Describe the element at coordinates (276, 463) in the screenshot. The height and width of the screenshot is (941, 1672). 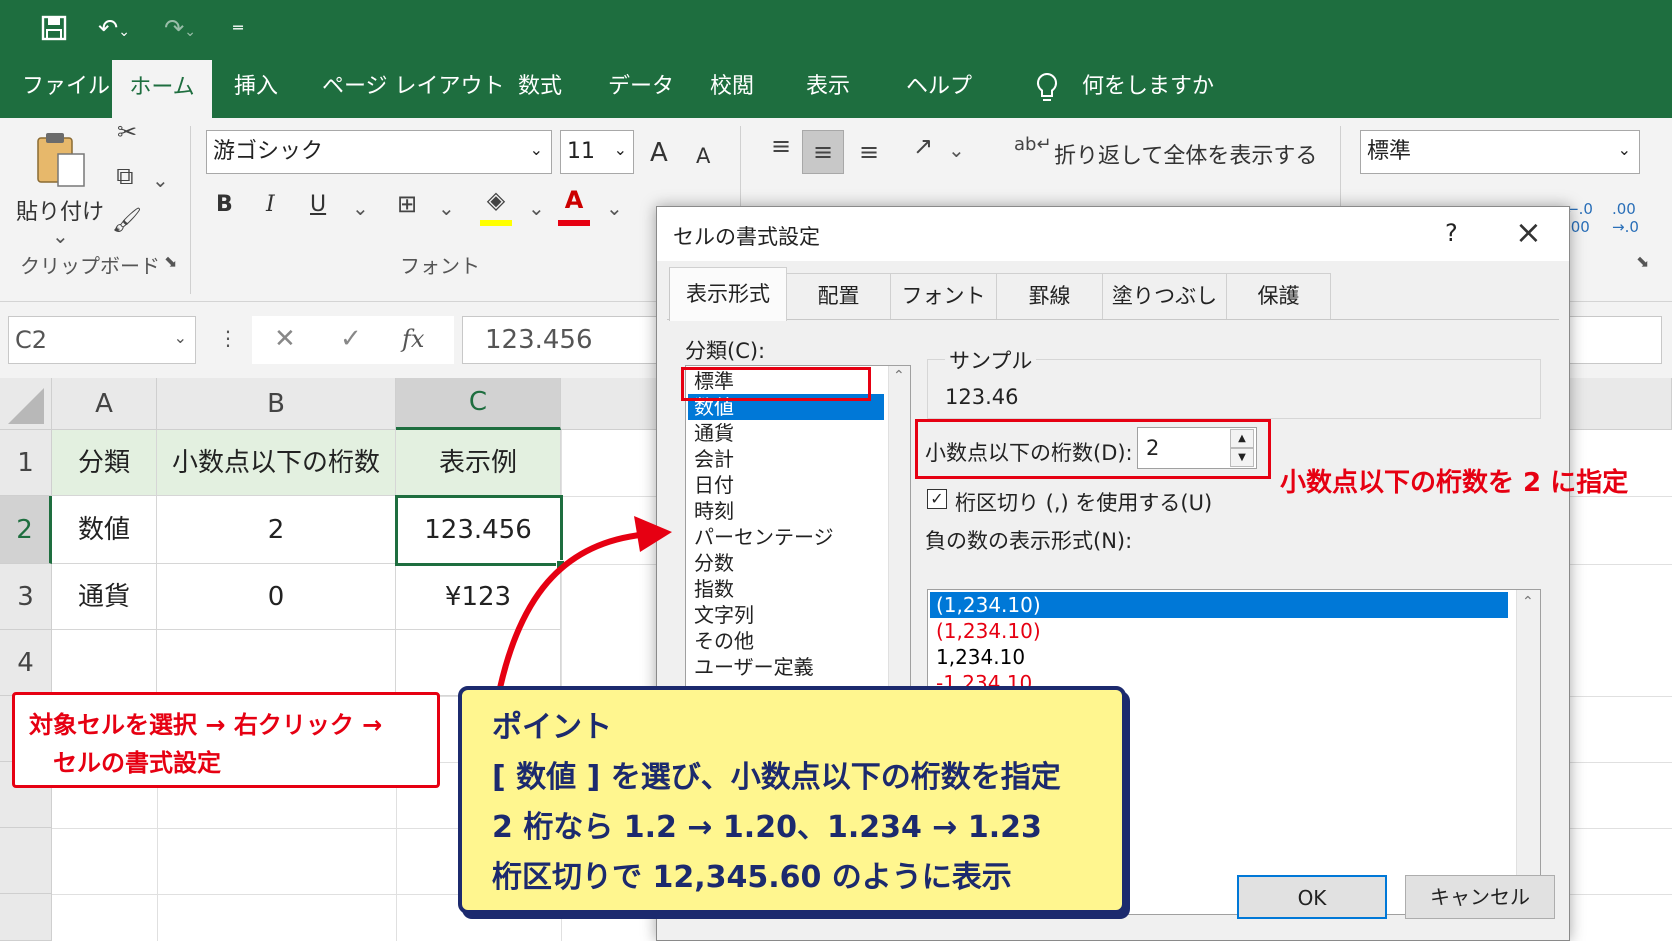
I see `cell-b1: 小数点以下の桁数` at that location.